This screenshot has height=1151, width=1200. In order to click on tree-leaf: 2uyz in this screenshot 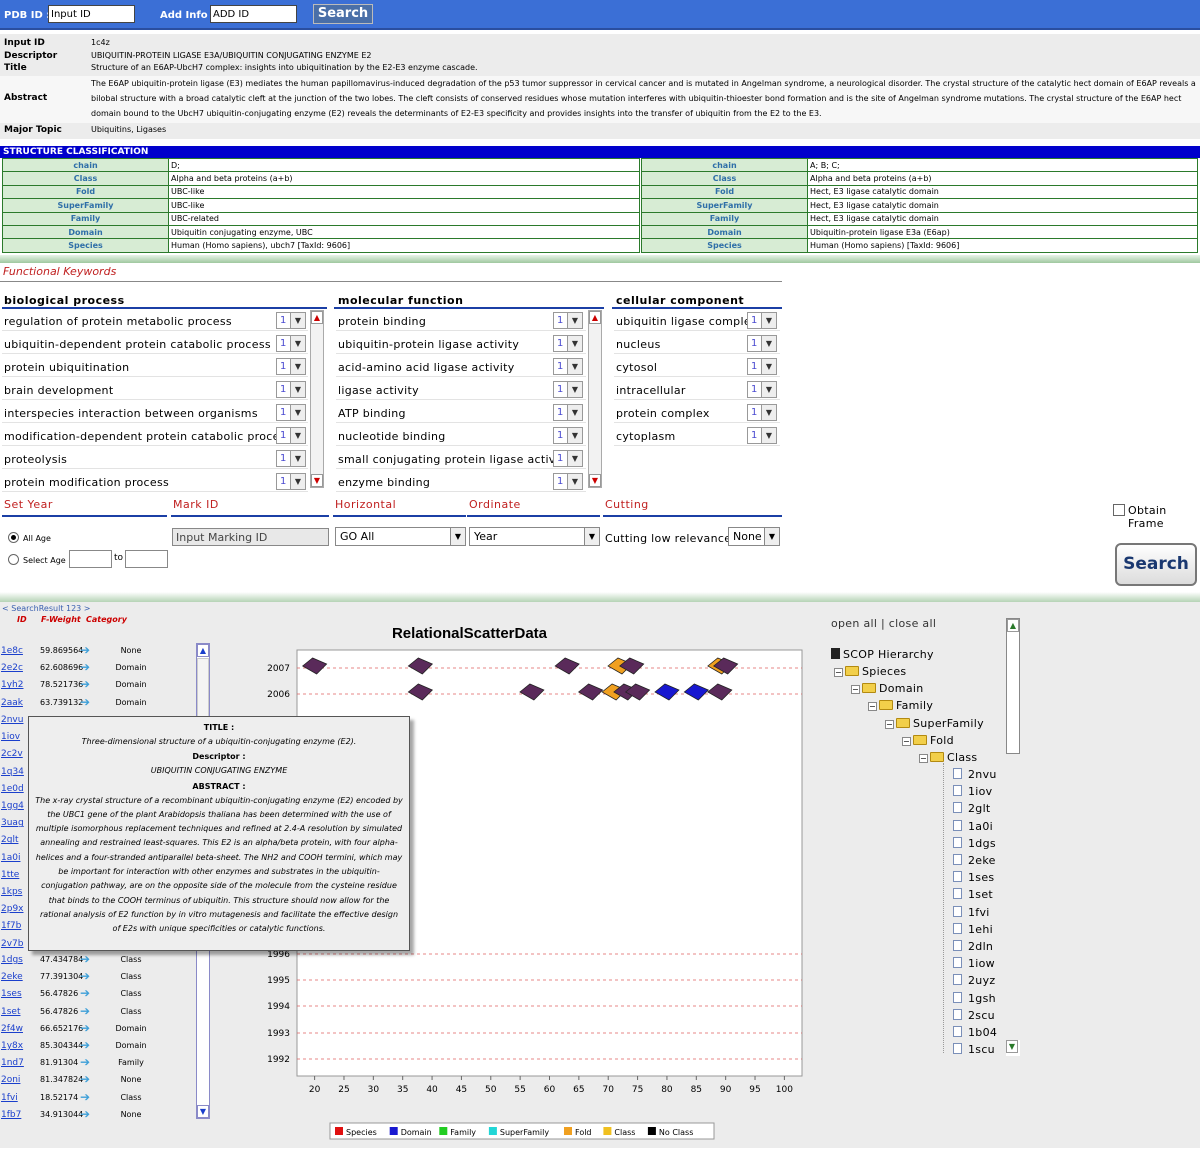, I will do `click(974, 980)`.